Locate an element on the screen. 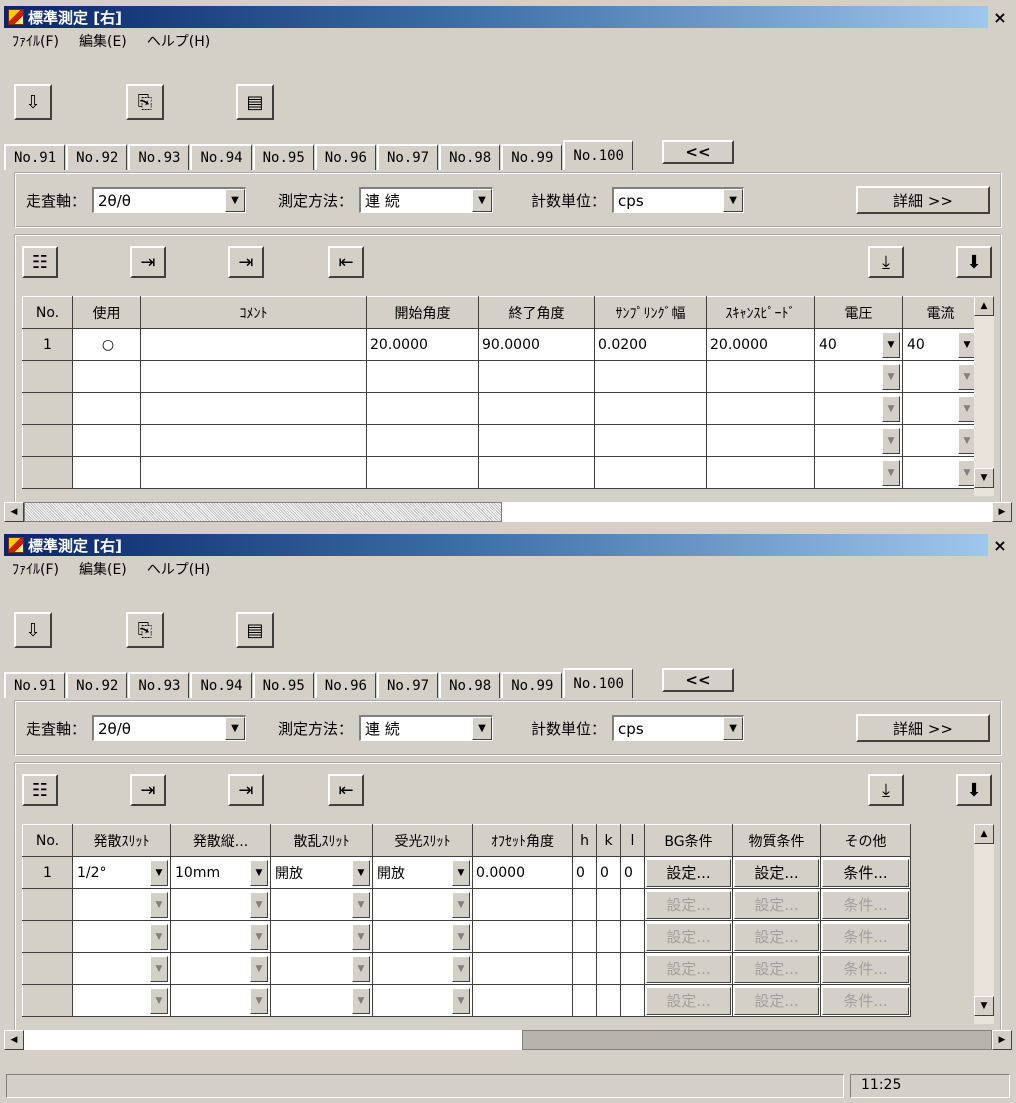 Image resolution: width=1016 pixels, height=1103 pixels. tab-no94: No.94 is located at coordinates (221, 685).